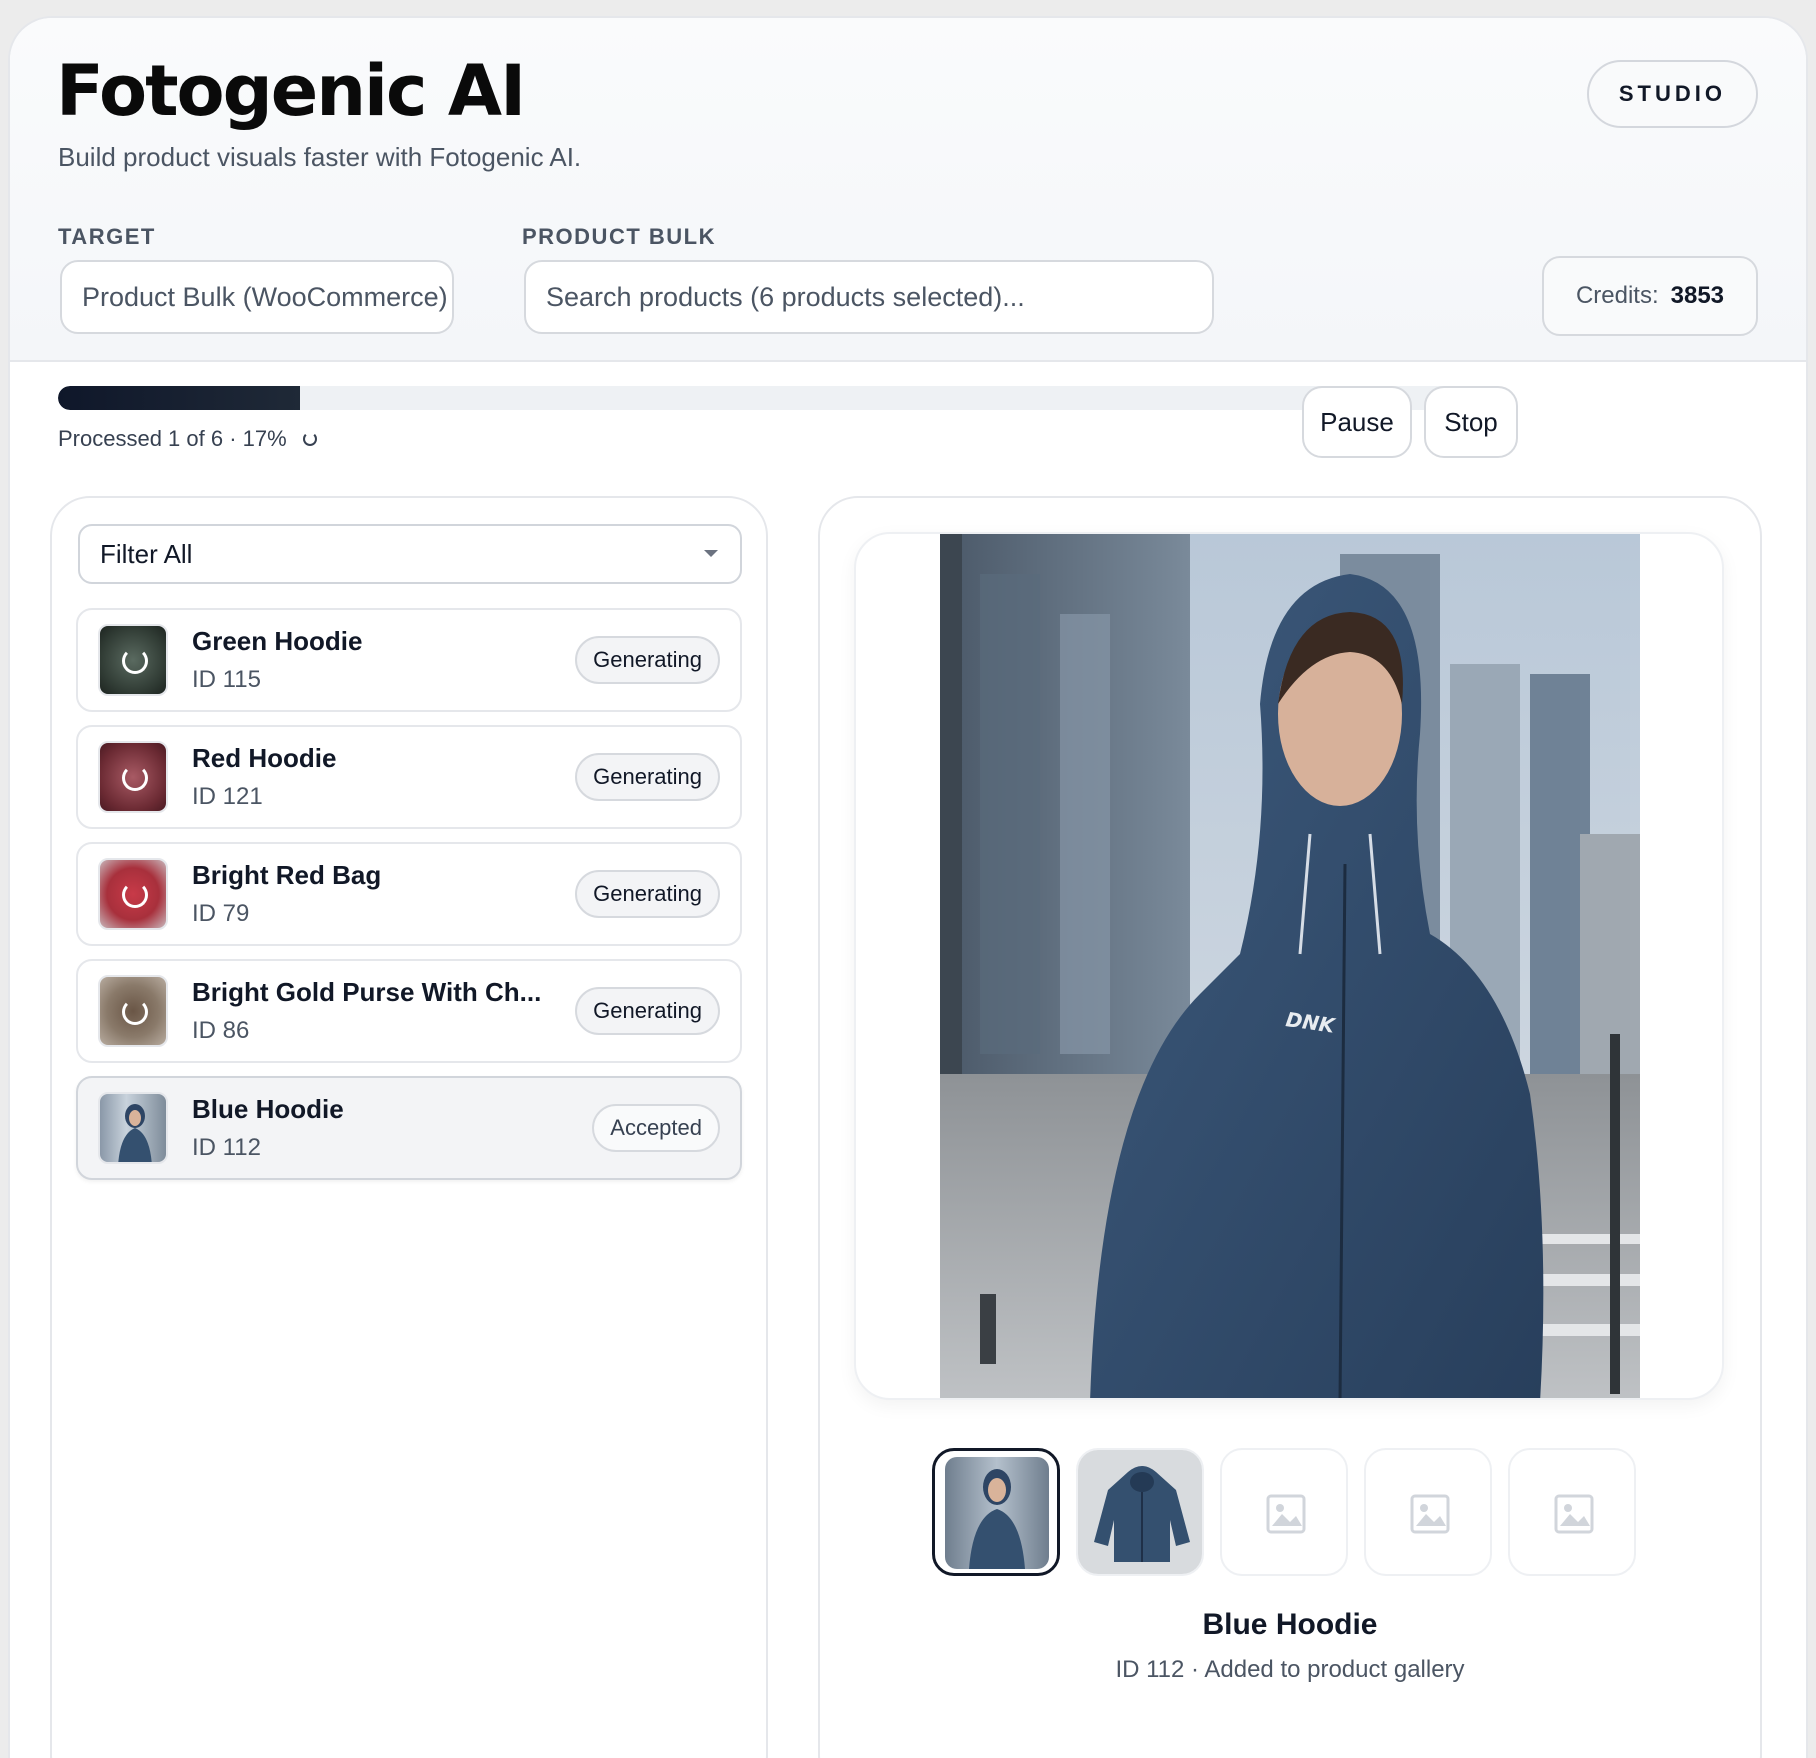  Describe the element at coordinates (179, 398) in the screenshot. I see `progress-fill` at that location.